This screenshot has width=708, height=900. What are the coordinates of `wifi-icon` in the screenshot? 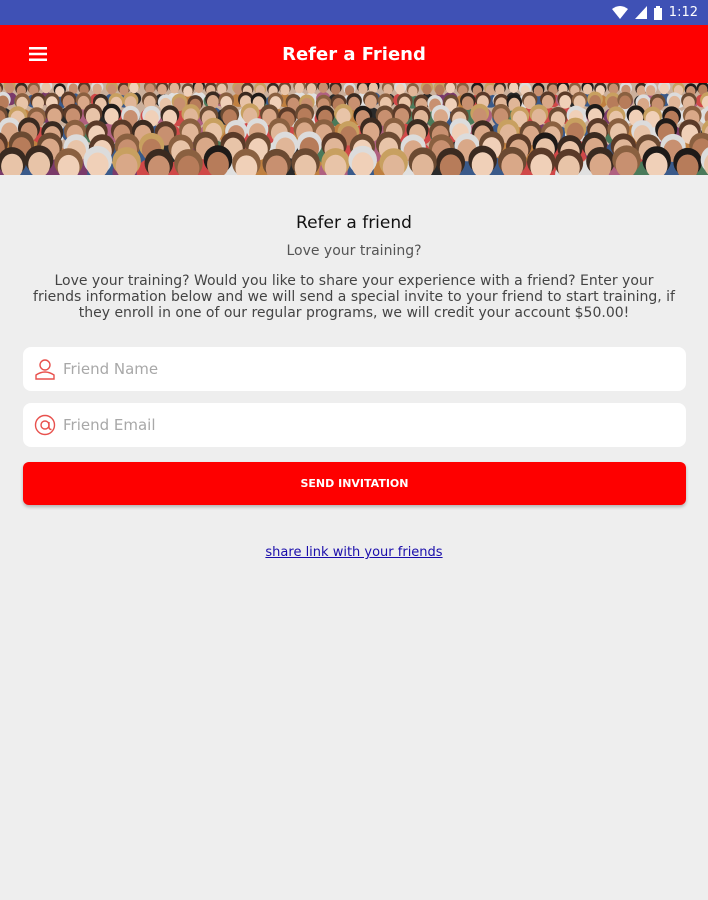 It's located at (619, 12).